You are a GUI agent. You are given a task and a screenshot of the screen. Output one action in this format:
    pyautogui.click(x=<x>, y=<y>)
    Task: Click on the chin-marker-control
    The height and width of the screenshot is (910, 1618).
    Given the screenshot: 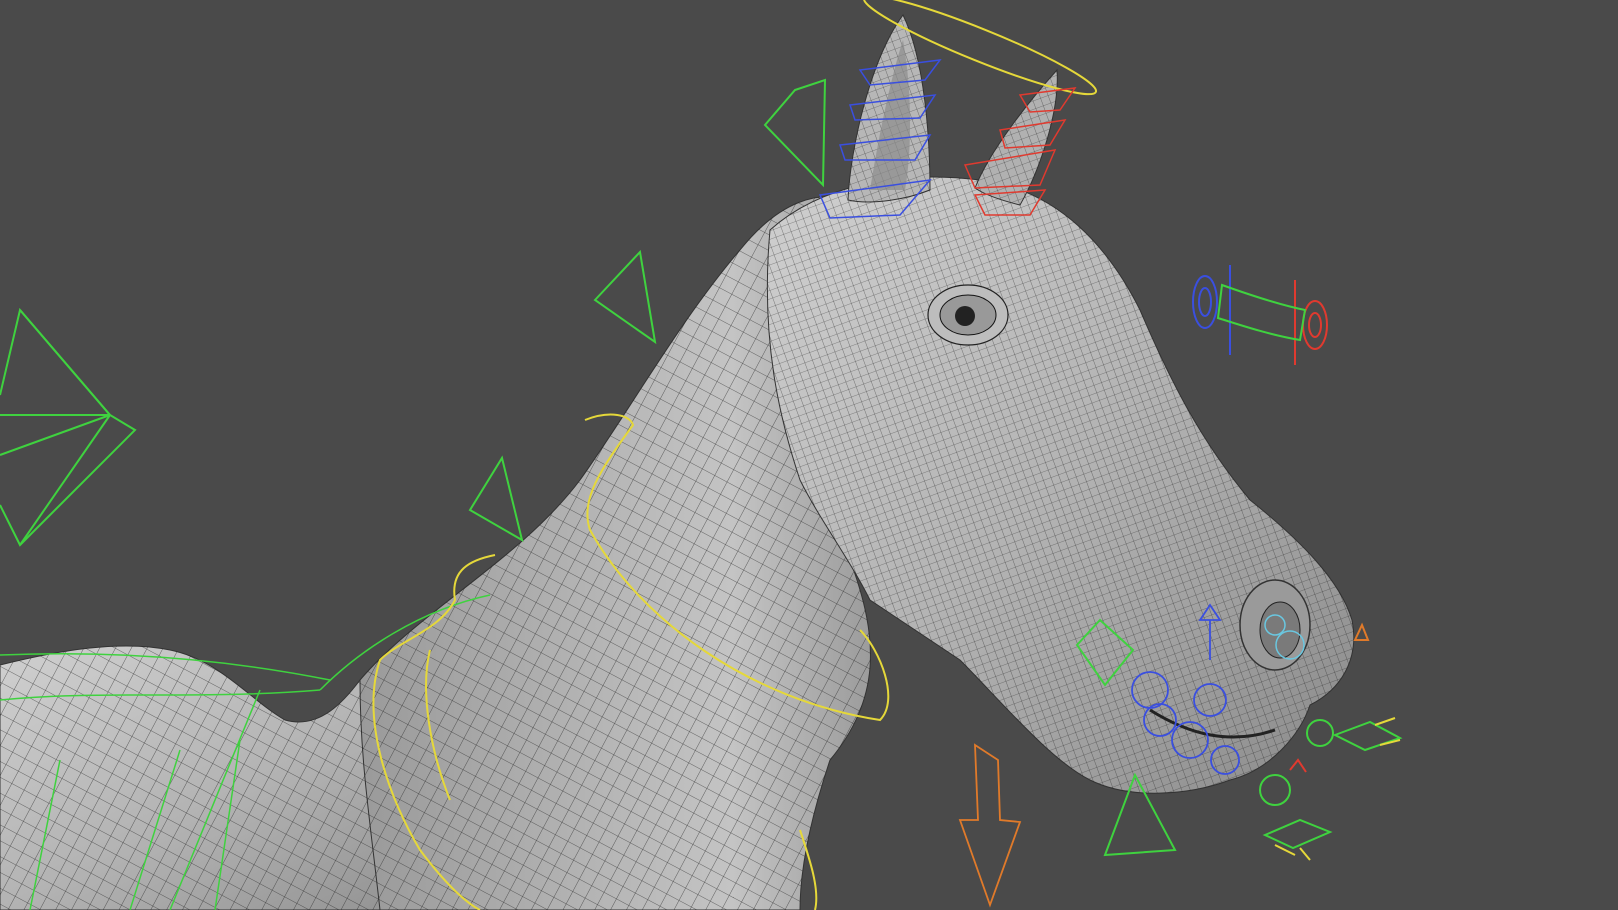 What is the action you would take?
    pyautogui.click(x=1361, y=631)
    